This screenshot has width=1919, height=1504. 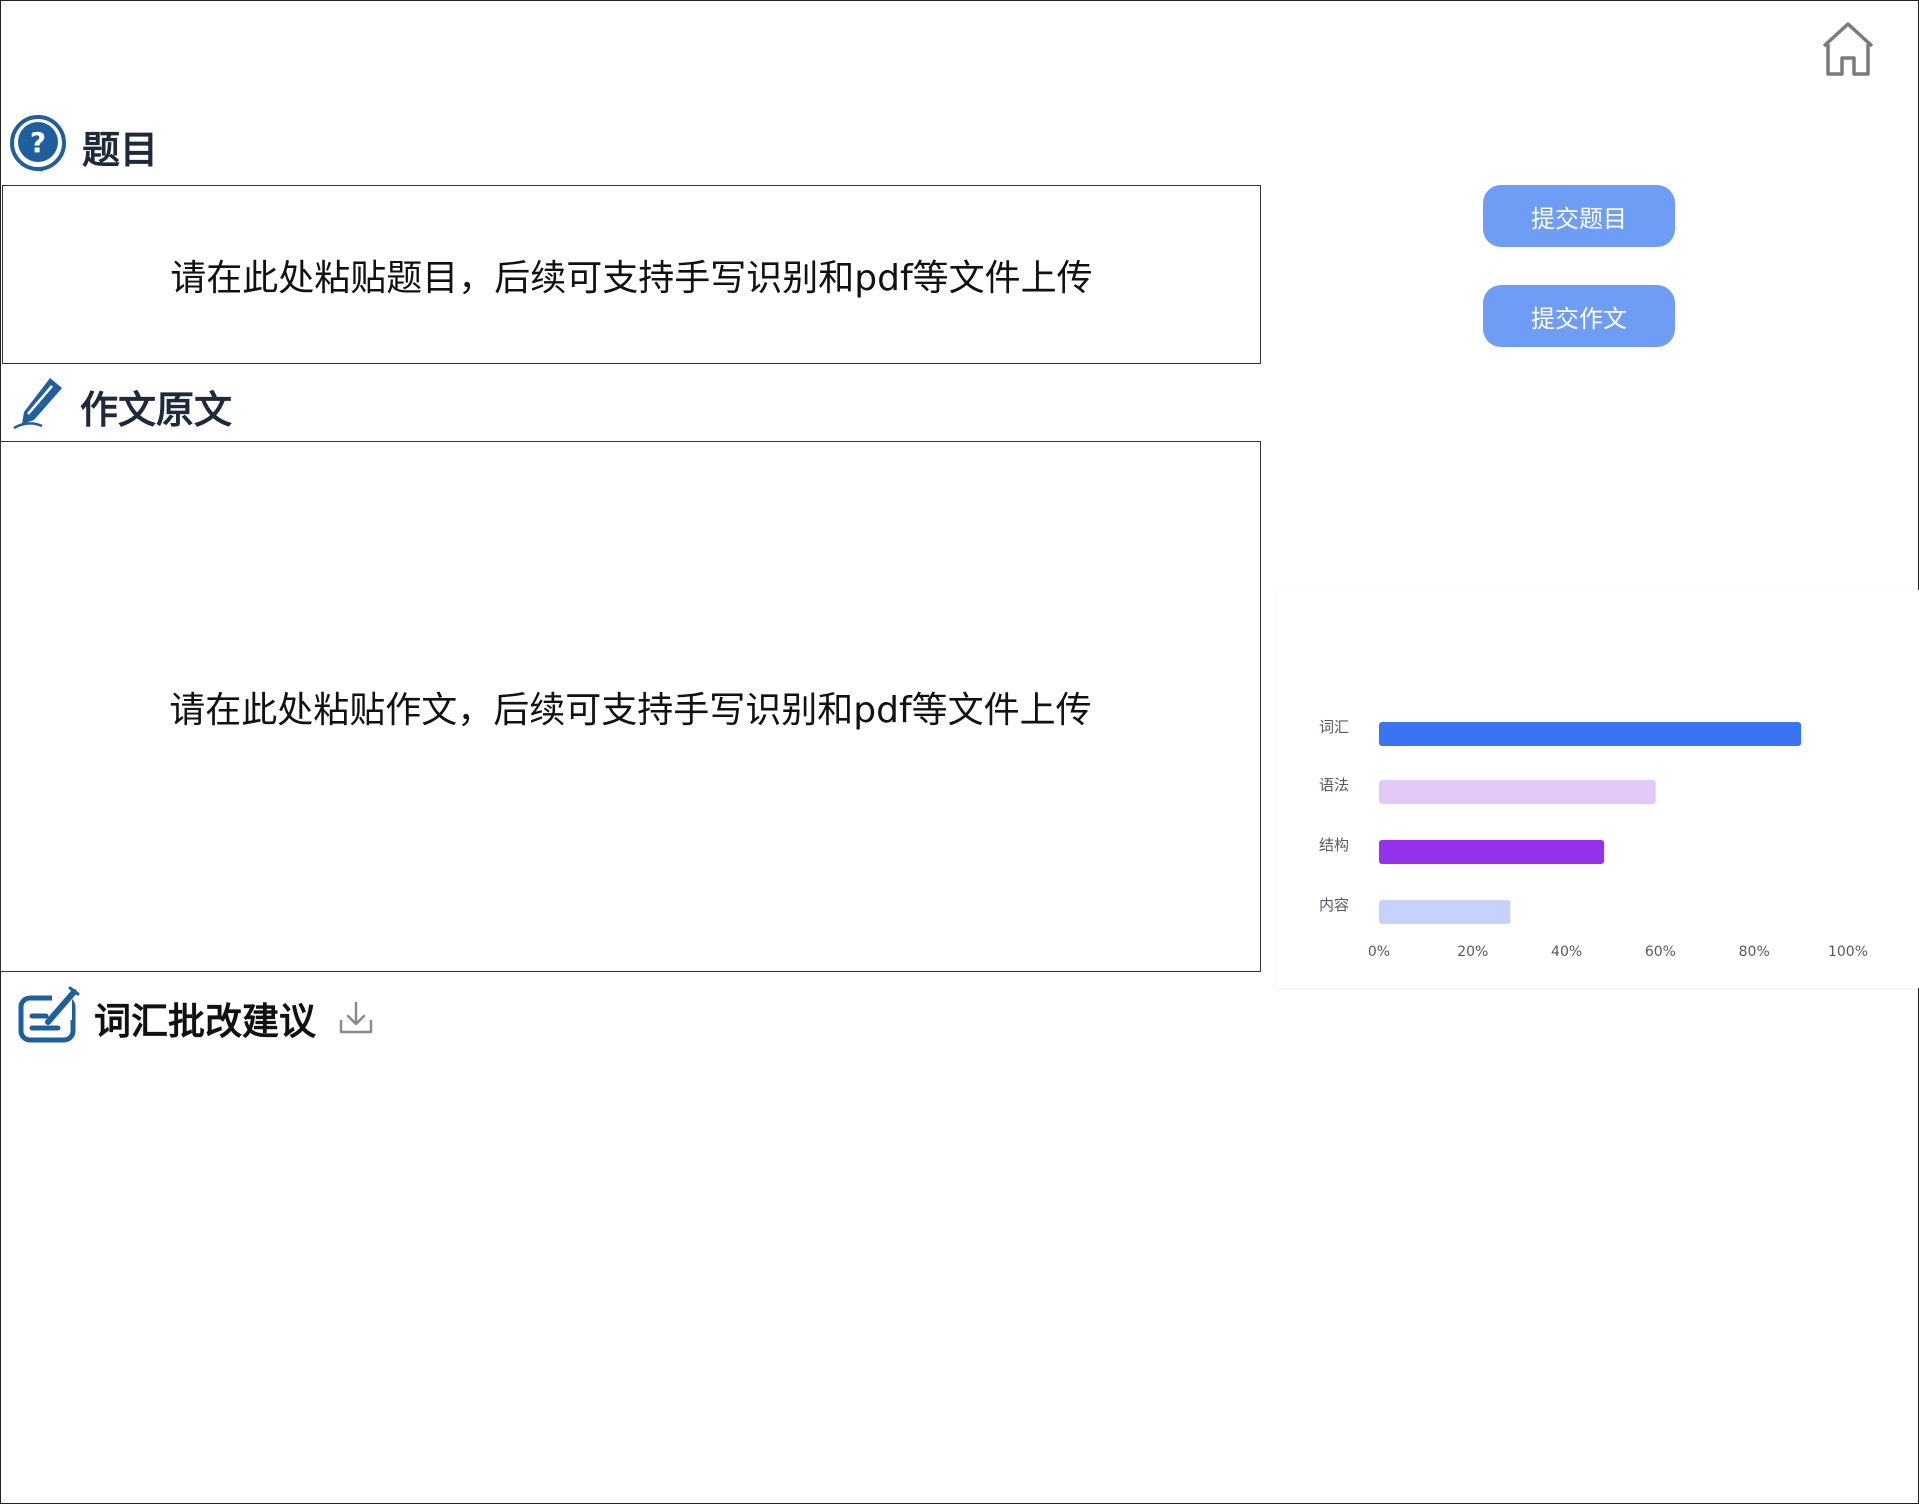 I want to click on x-tick-label: 60%, so click(x=1660, y=952).